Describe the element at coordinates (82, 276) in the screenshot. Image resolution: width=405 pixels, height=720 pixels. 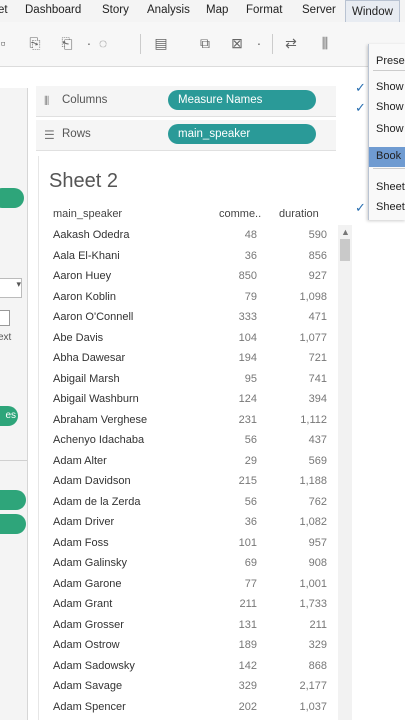
I see `speaker-name: Aaron Huey` at that location.